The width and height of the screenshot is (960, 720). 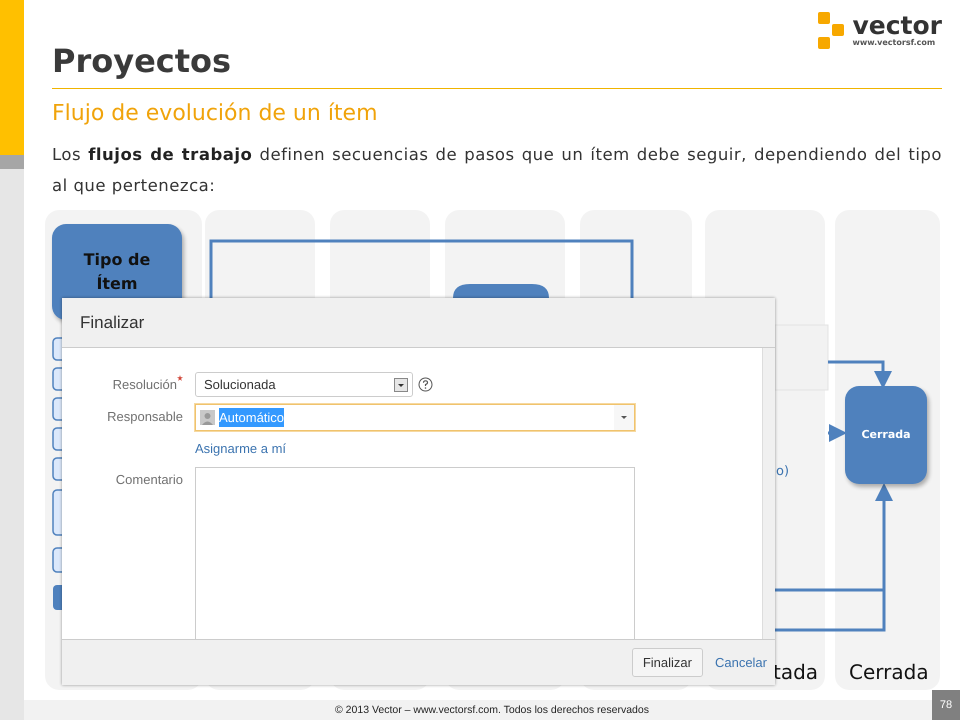 I want to click on select-field: Solucionada, so click(x=304, y=384).